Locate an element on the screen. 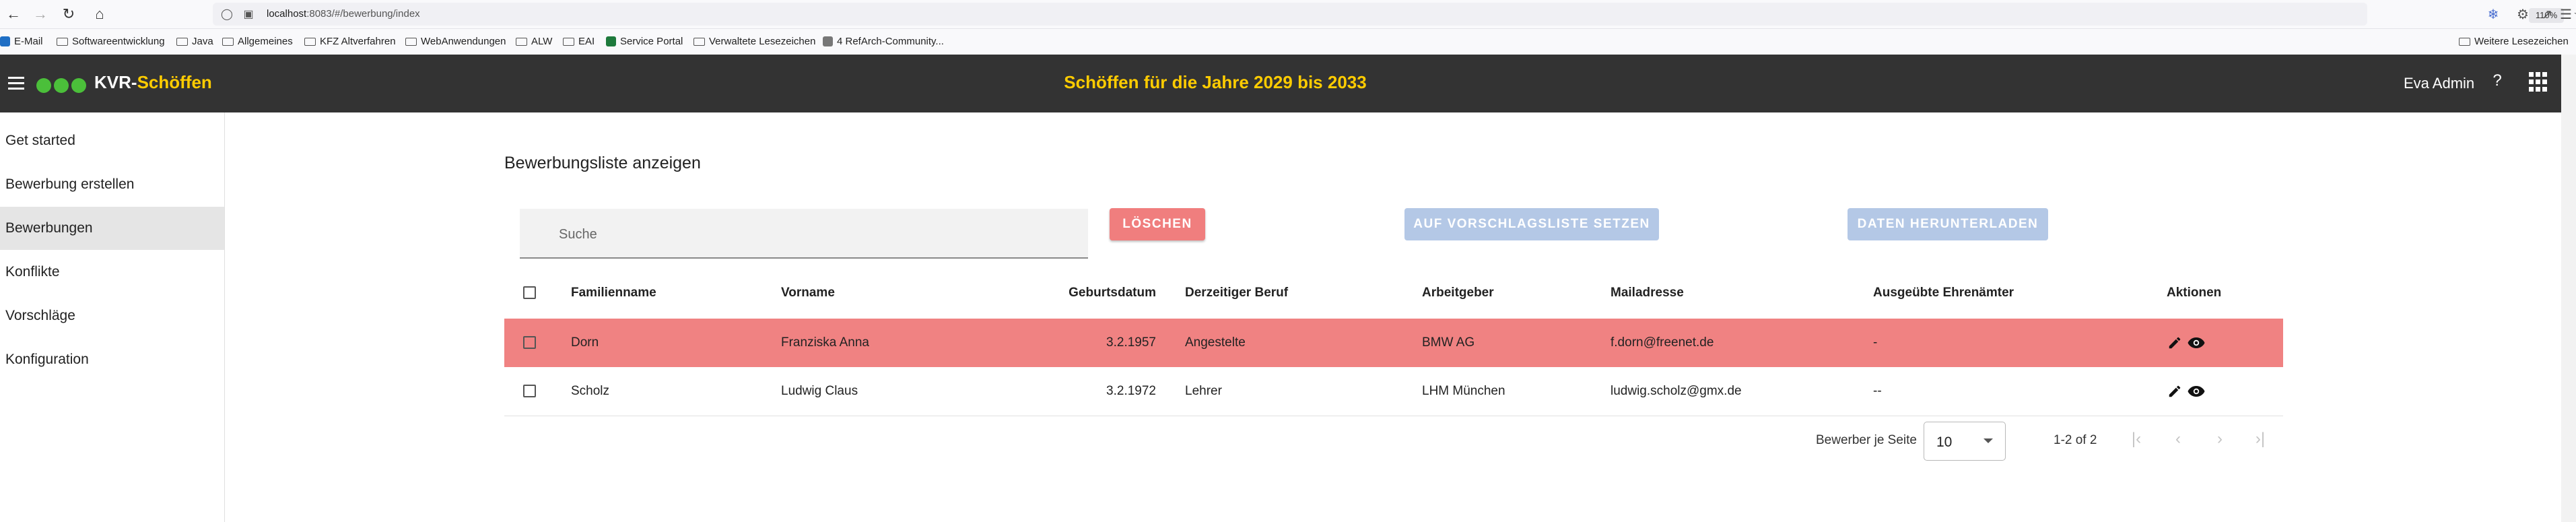 The height and width of the screenshot is (522, 2576). select-all-checkbox is located at coordinates (529, 292).